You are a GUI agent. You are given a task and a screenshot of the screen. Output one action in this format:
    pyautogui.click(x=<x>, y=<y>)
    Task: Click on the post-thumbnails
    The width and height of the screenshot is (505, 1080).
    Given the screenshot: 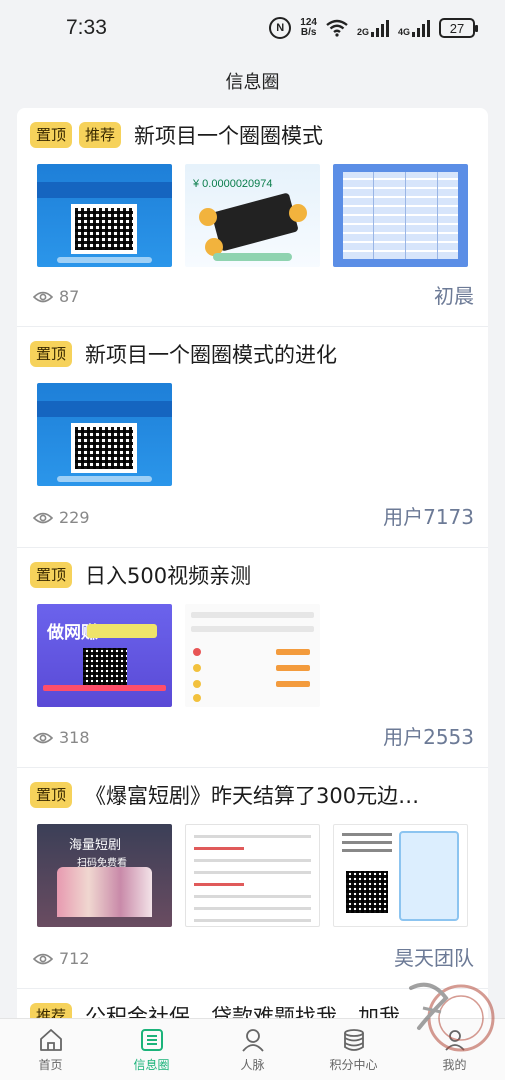 What is the action you would take?
    pyautogui.click(x=104, y=434)
    